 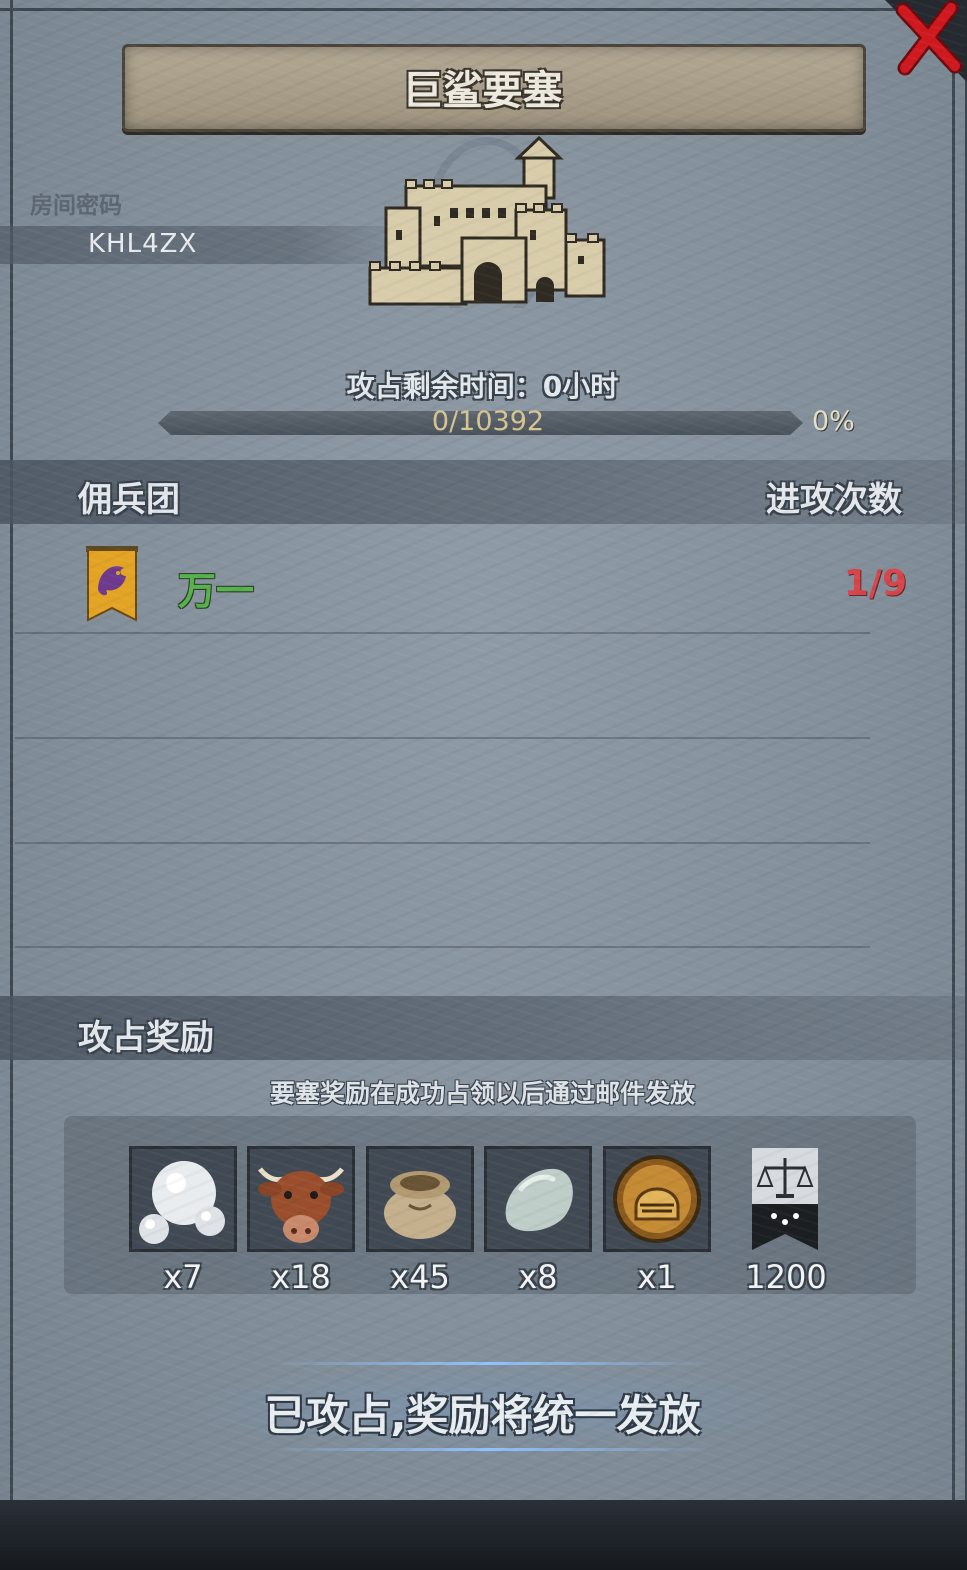 I want to click on mercenary-attack-count: 1/9, so click(x=875, y=583).